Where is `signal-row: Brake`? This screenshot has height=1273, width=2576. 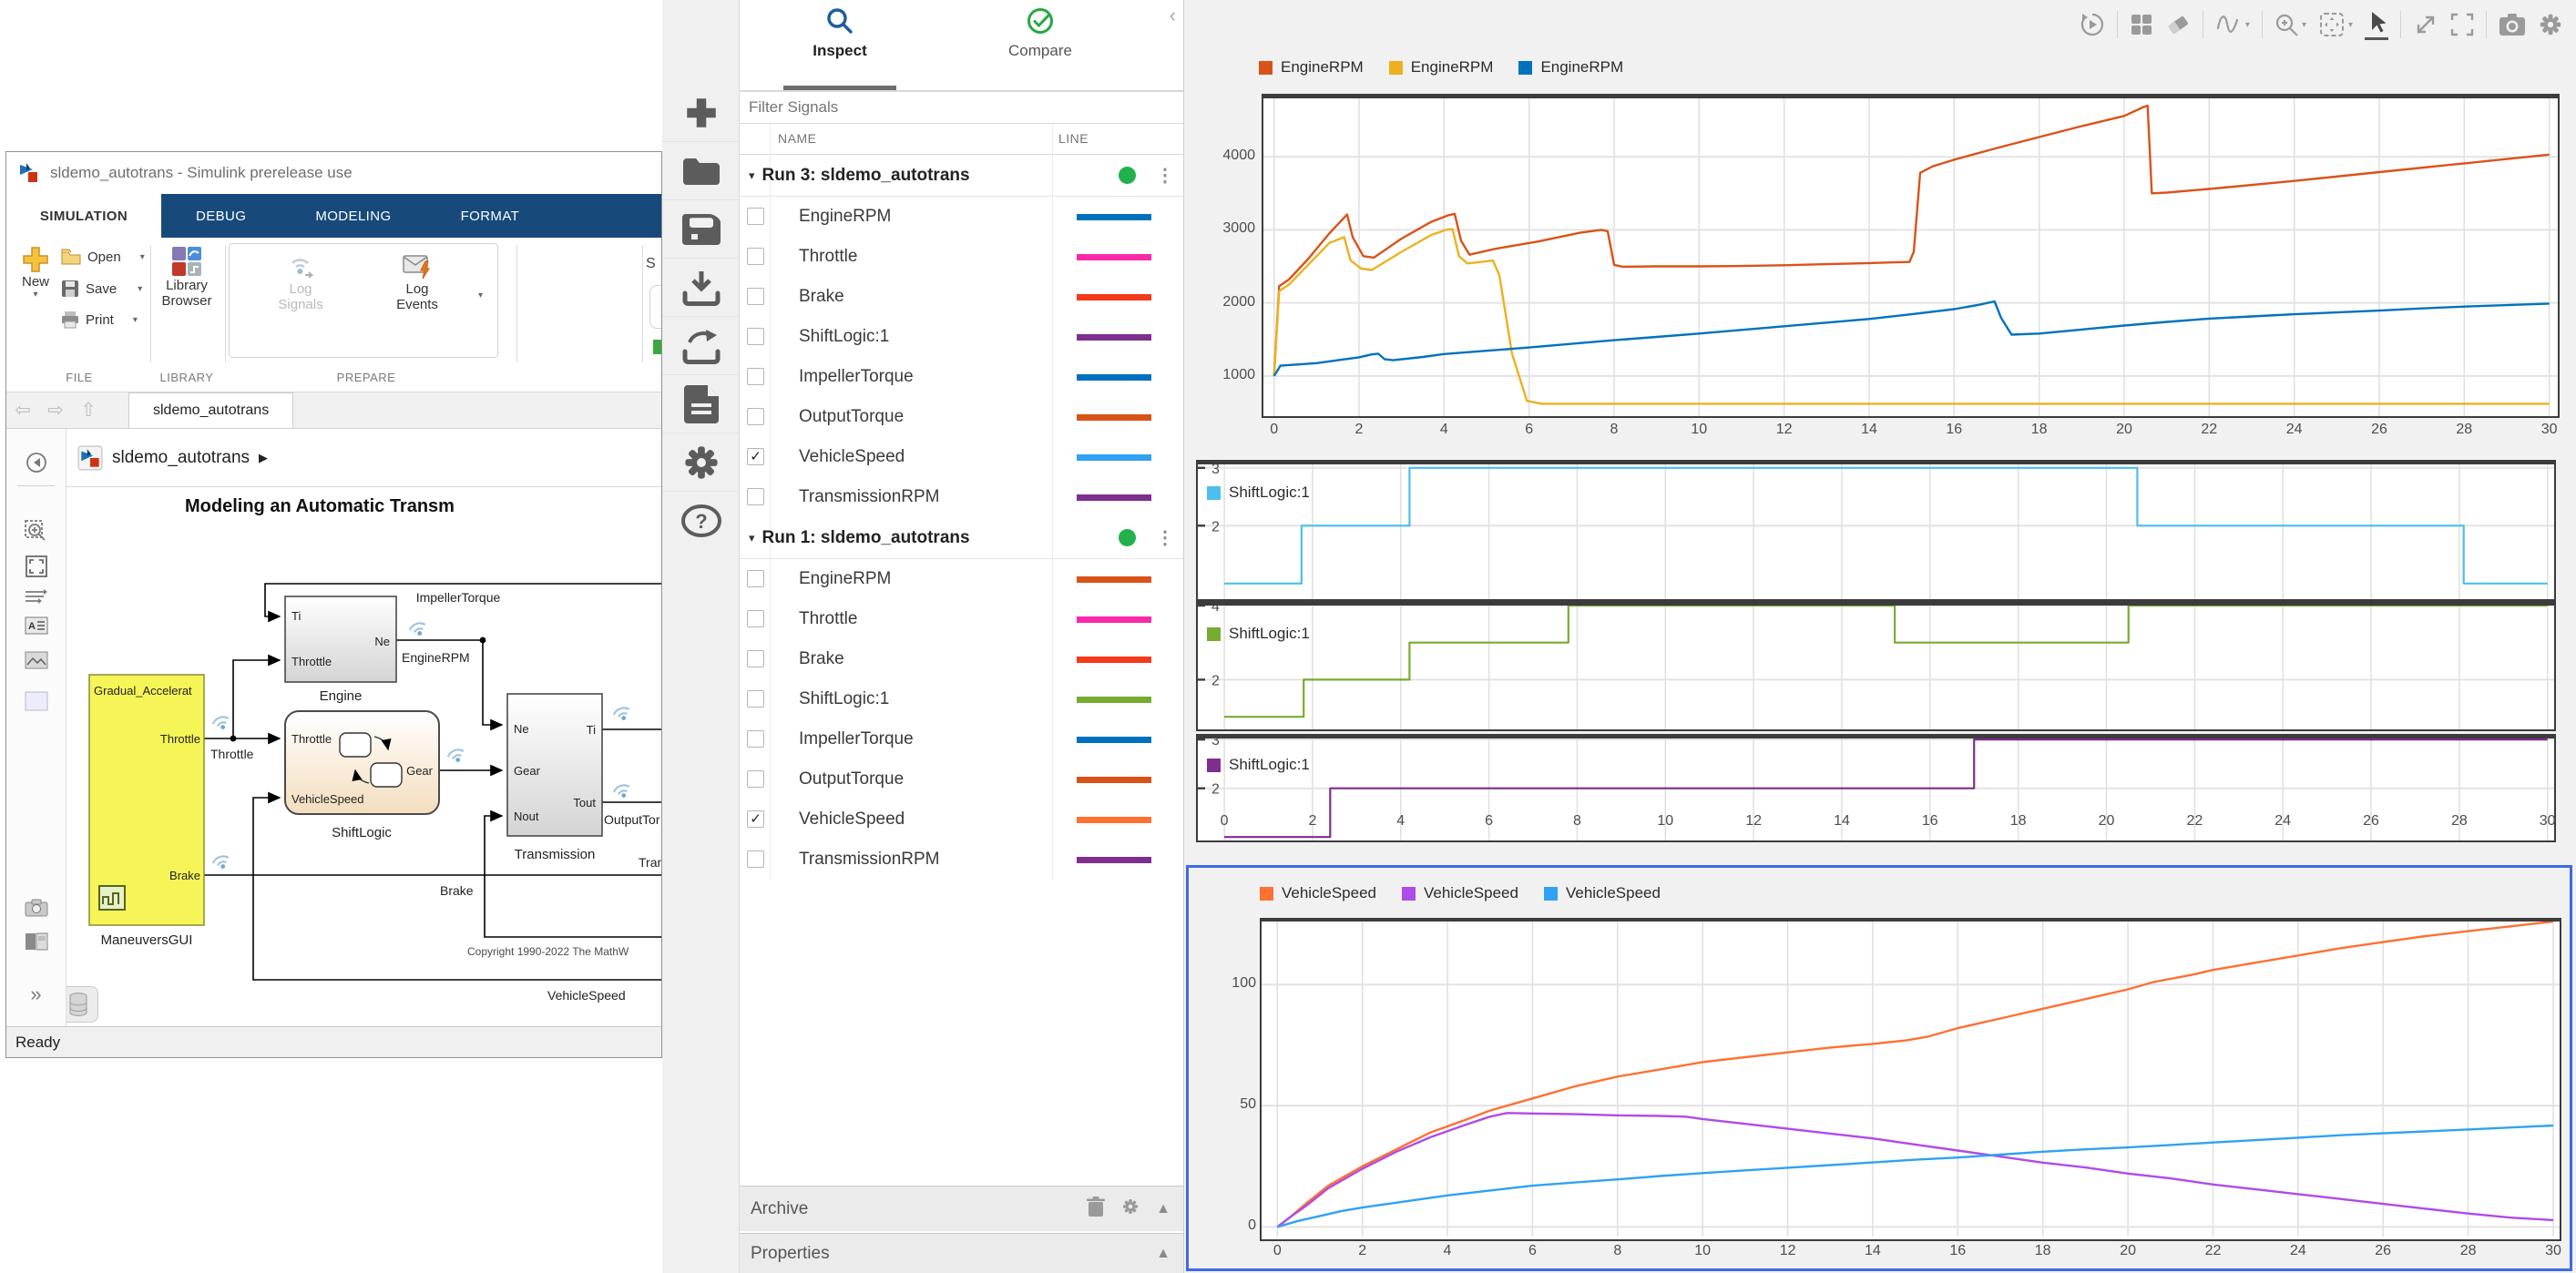
signal-row: Brake is located at coordinates (962, 659).